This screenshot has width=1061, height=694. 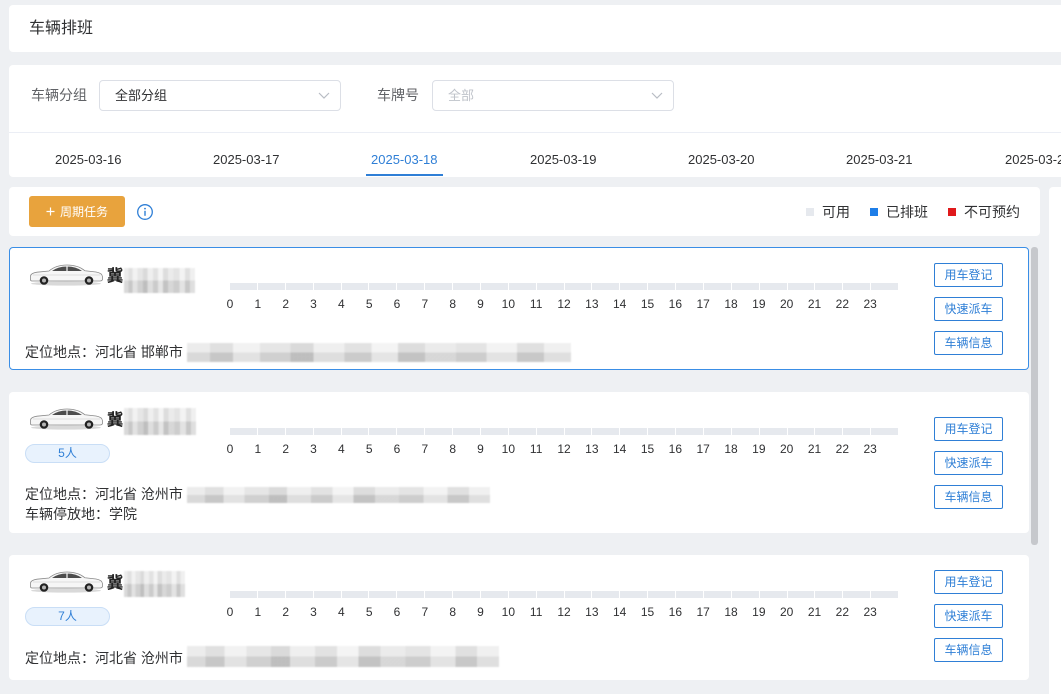 I want to click on hour-label: 13, so click(x=592, y=449).